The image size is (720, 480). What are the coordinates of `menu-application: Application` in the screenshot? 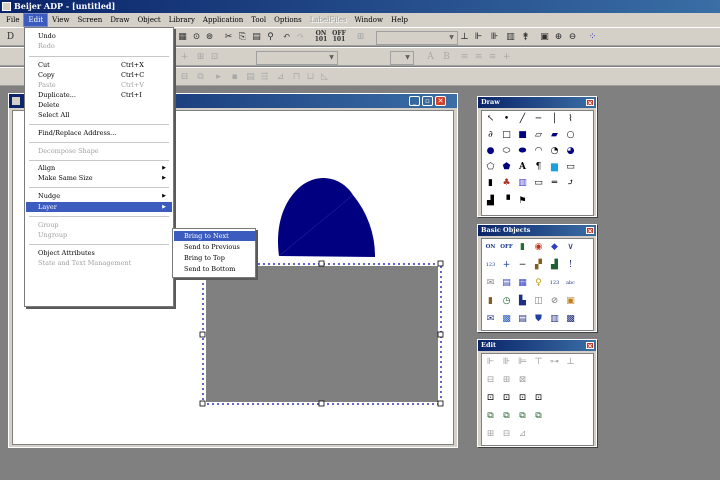 It's located at (223, 20).